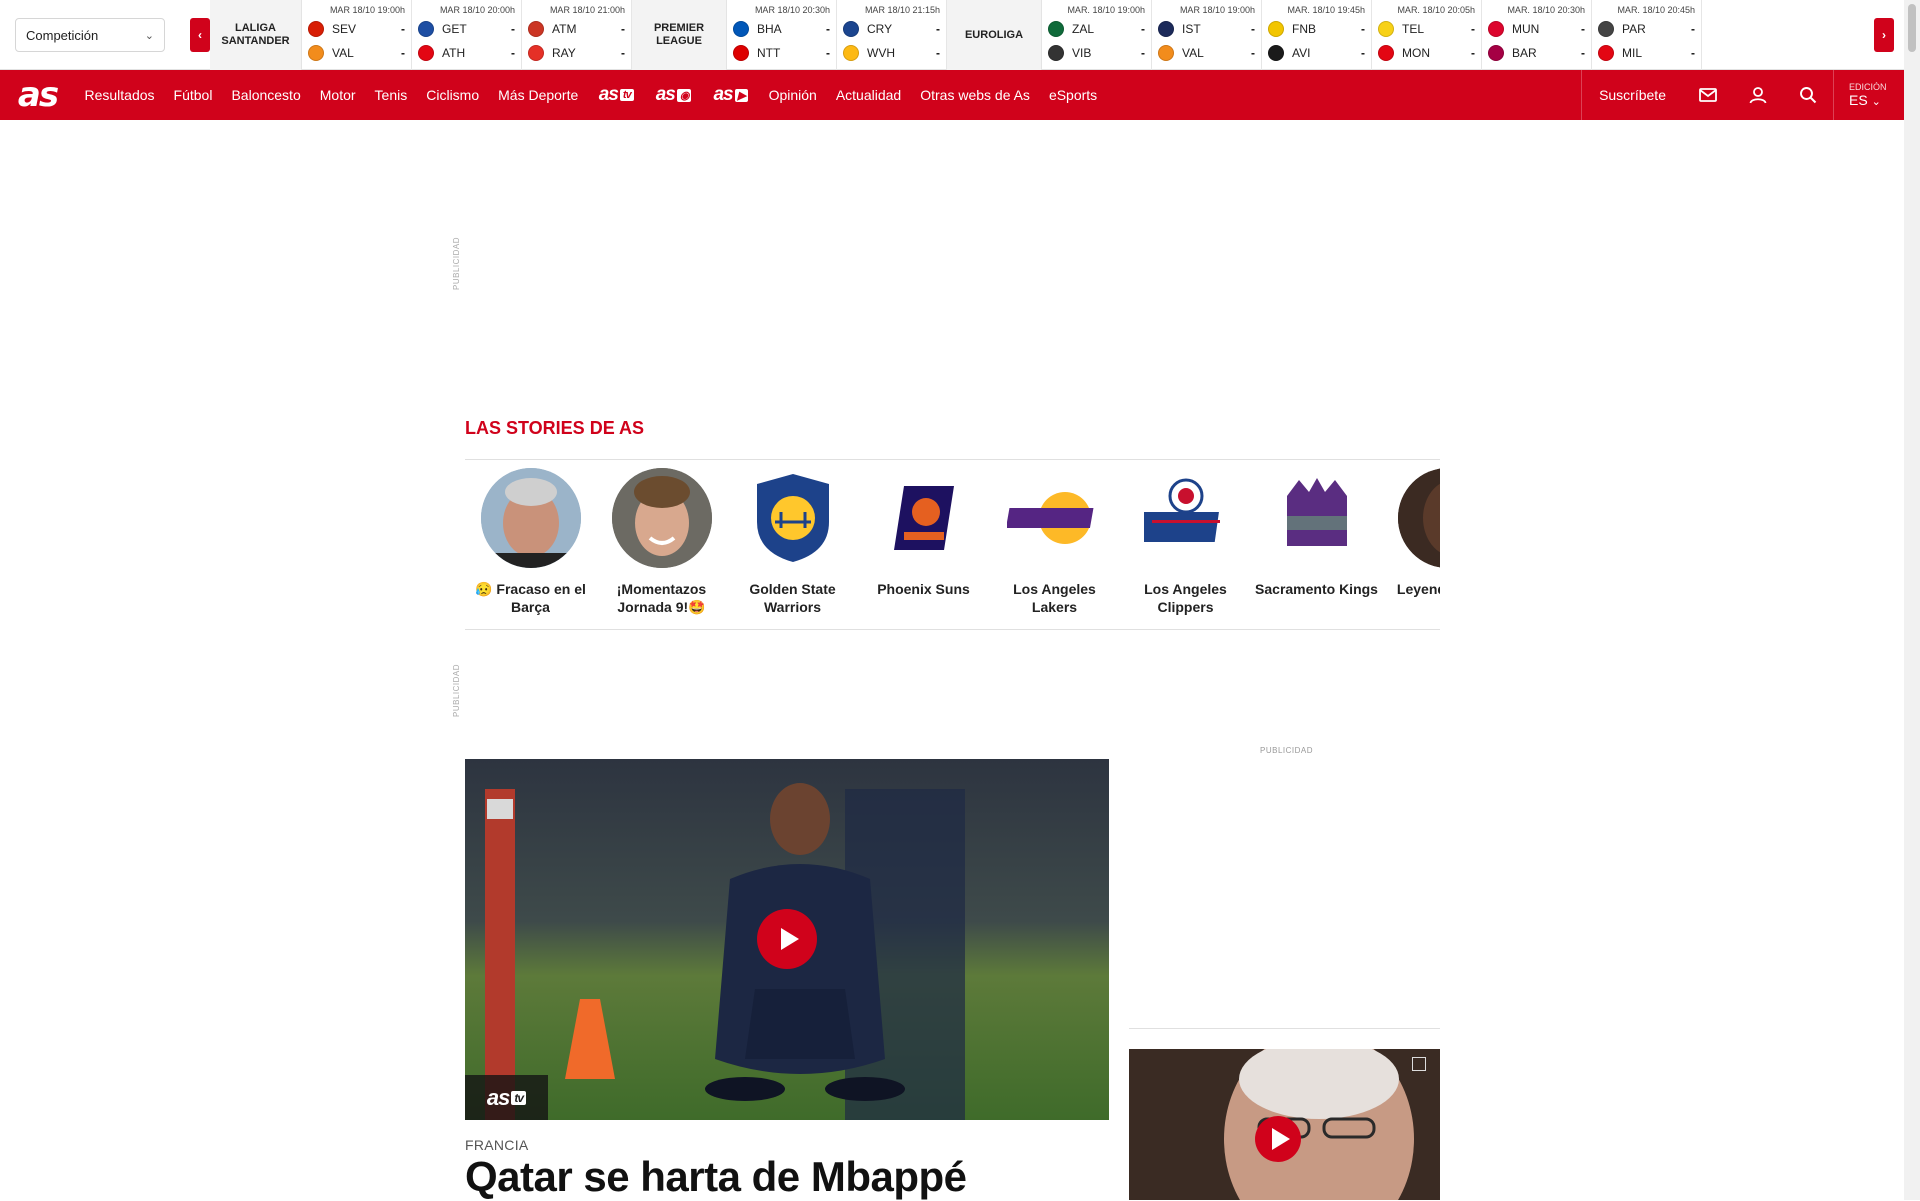  I want to click on as-logo: as, so click(37, 95).